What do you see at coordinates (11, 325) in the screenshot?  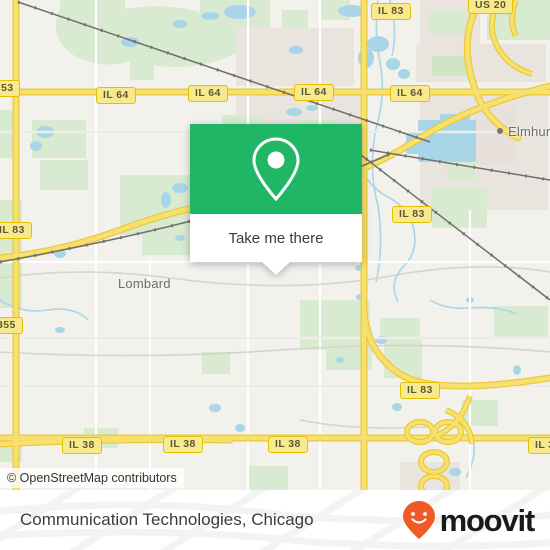 I see `highway-shield: 355` at bounding box center [11, 325].